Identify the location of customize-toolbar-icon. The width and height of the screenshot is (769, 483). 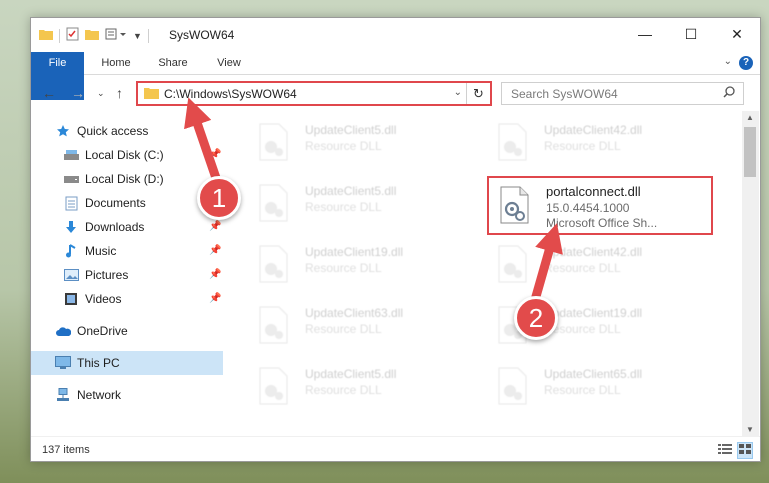
(116, 35).